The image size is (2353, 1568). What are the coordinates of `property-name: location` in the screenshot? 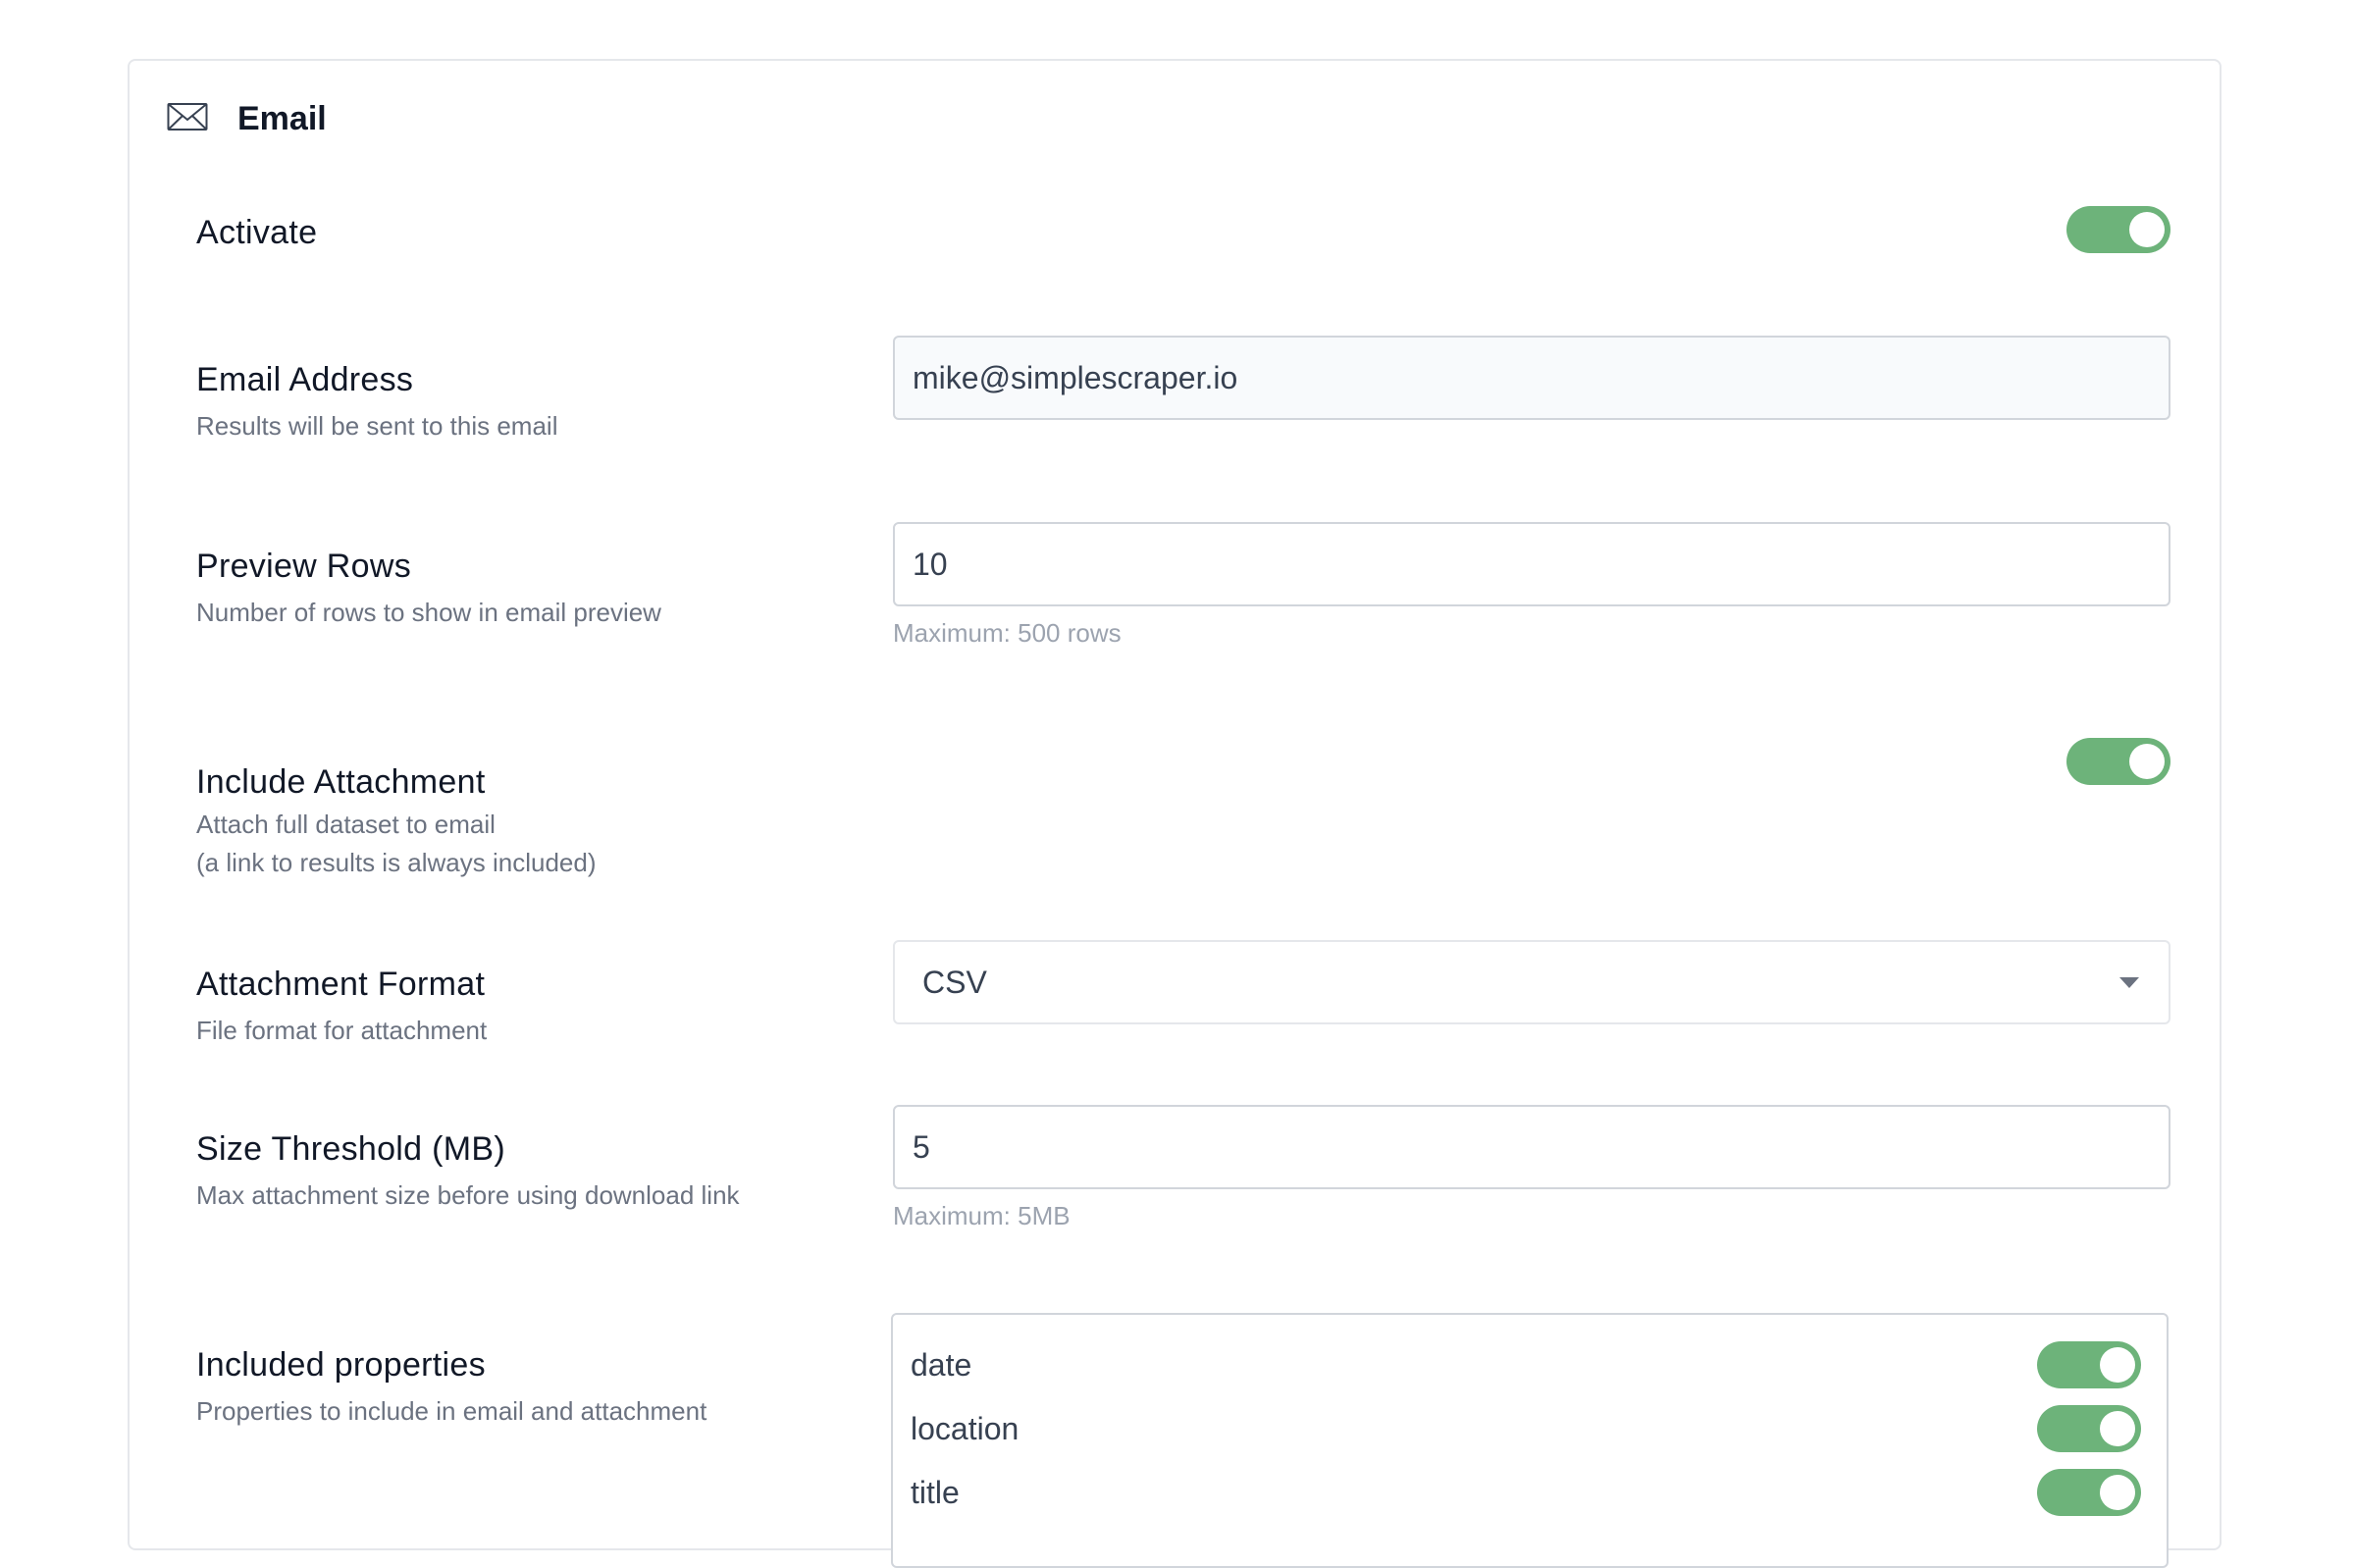 It's located at (966, 1428).